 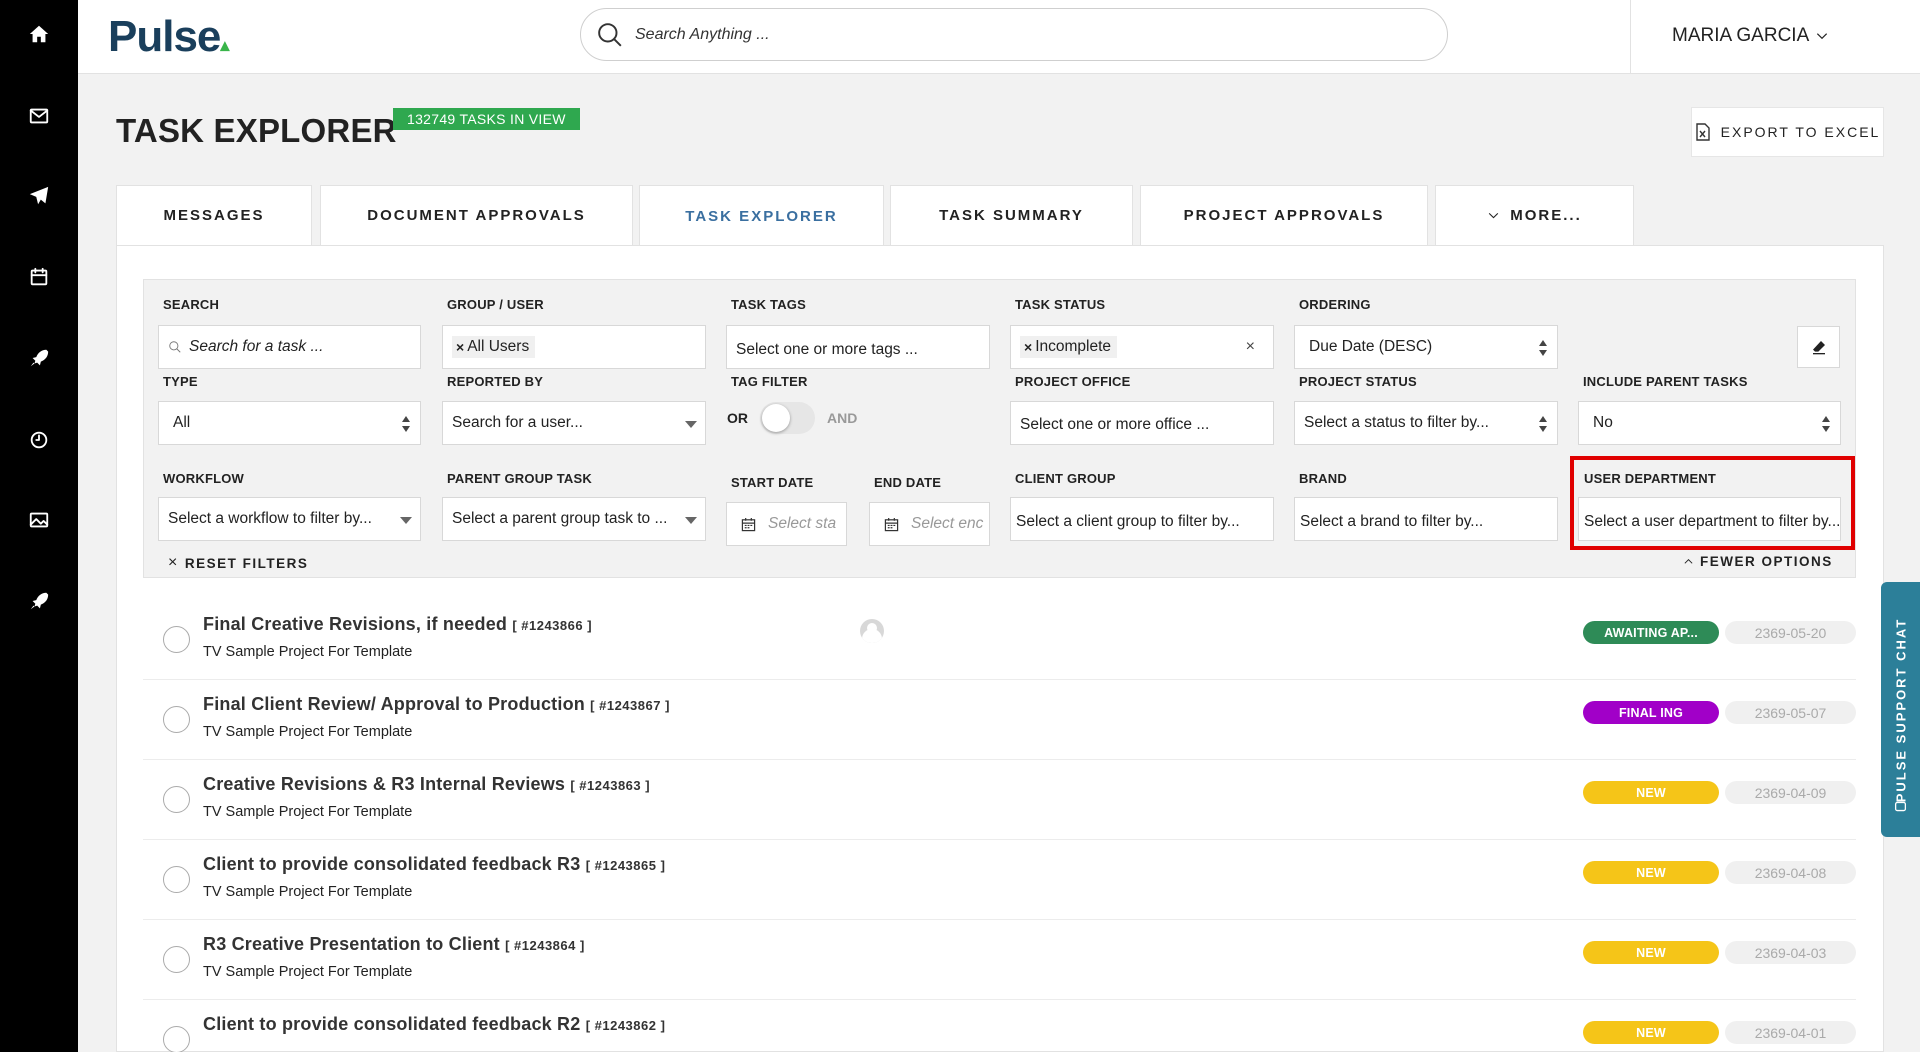 I want to click on reported-by-label: REPORTED BY, so click(x=495, y=381).